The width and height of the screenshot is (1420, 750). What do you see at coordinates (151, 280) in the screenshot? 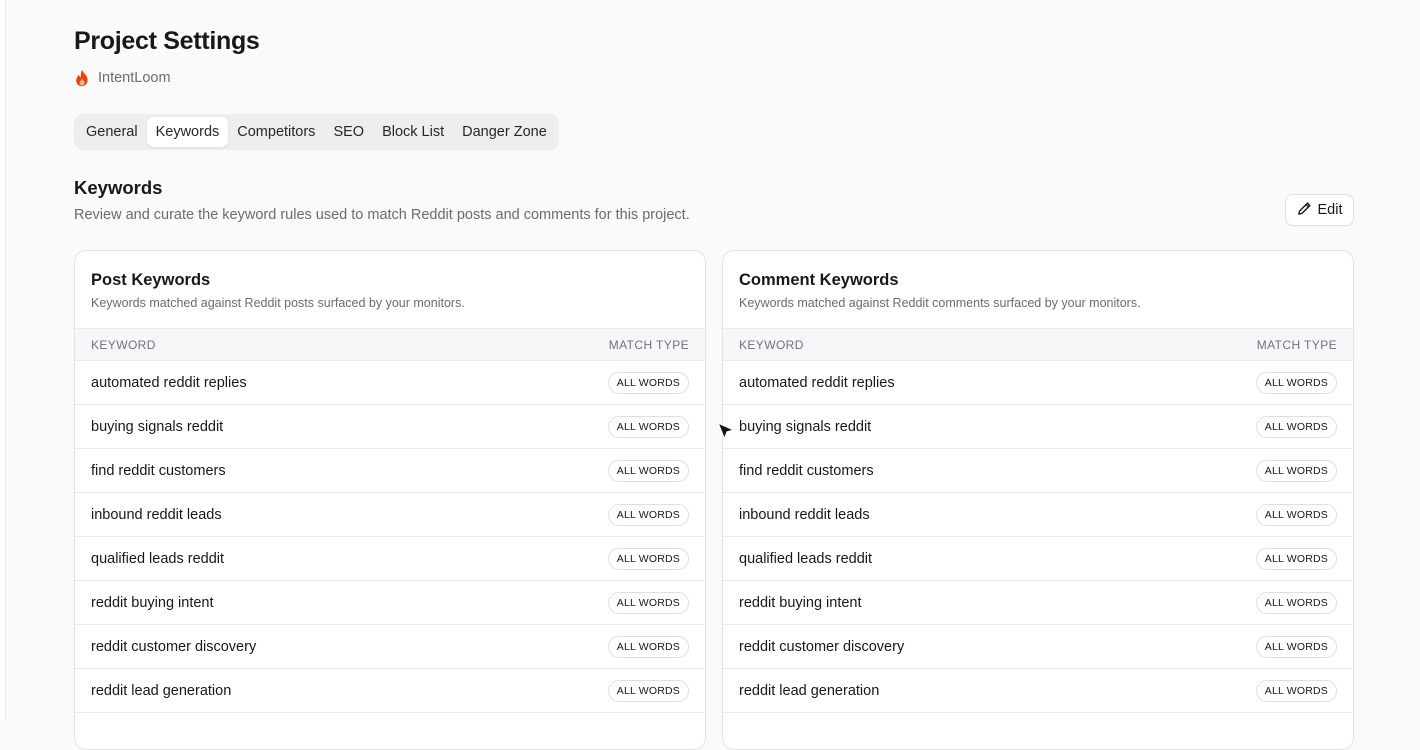
I see `card-title: Post Keywords` at bounding box center [151, 280].